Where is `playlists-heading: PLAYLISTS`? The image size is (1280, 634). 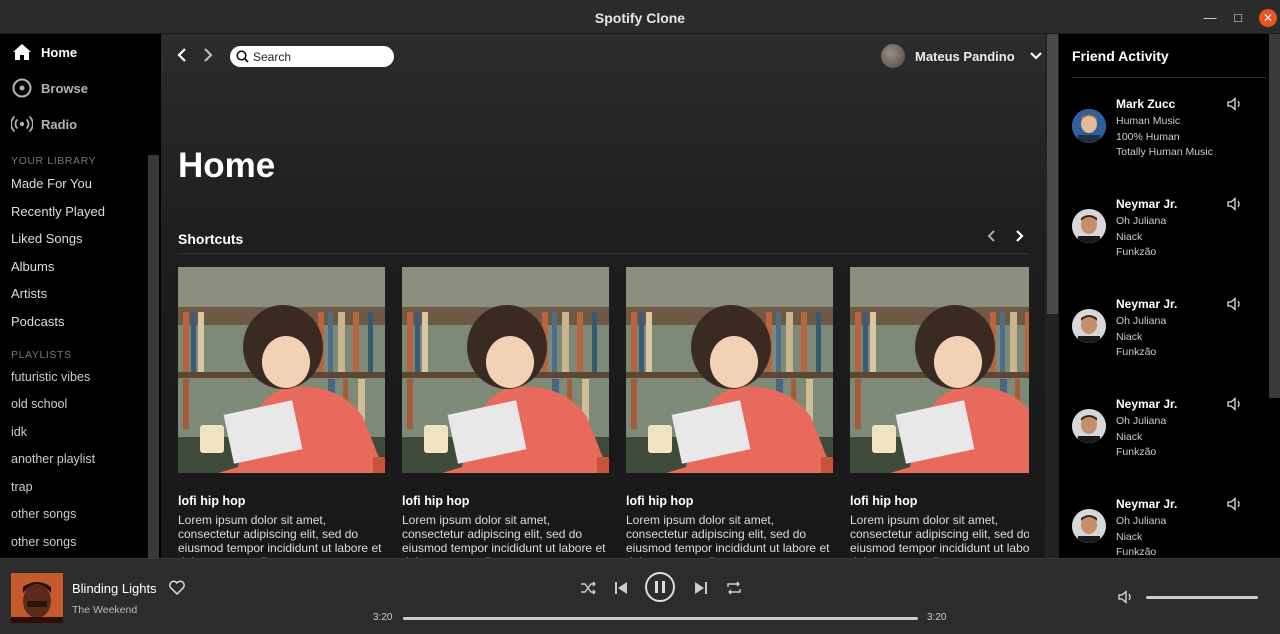 playlists-heading: PLAYLISTS is located at coordinates (41, 355).